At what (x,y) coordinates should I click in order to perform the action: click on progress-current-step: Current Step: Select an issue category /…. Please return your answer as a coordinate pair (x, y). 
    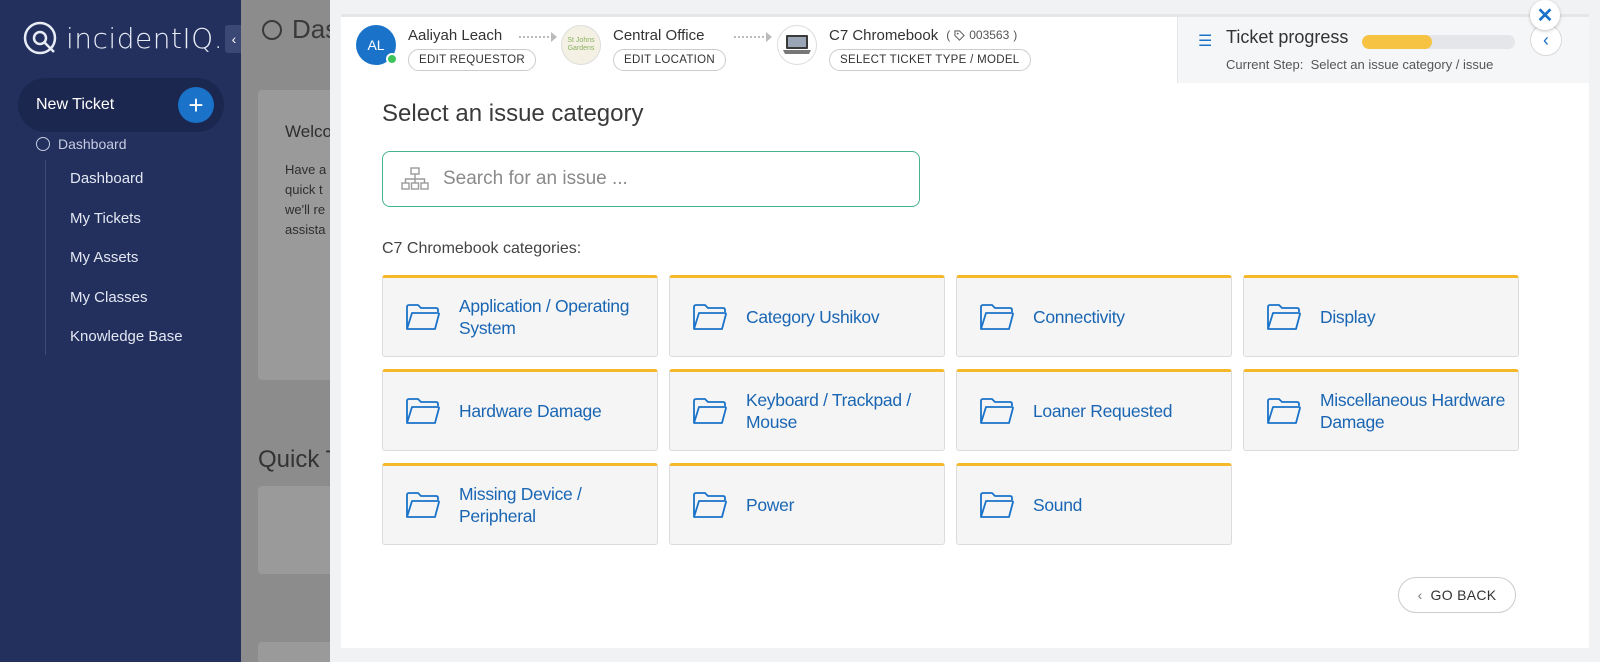
    Looking at the image, I should click on (1359, 64).